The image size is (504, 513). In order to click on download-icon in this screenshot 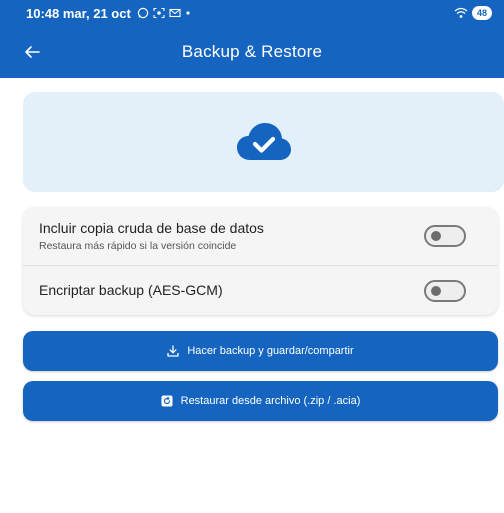, I will do `click(173, 351)`.